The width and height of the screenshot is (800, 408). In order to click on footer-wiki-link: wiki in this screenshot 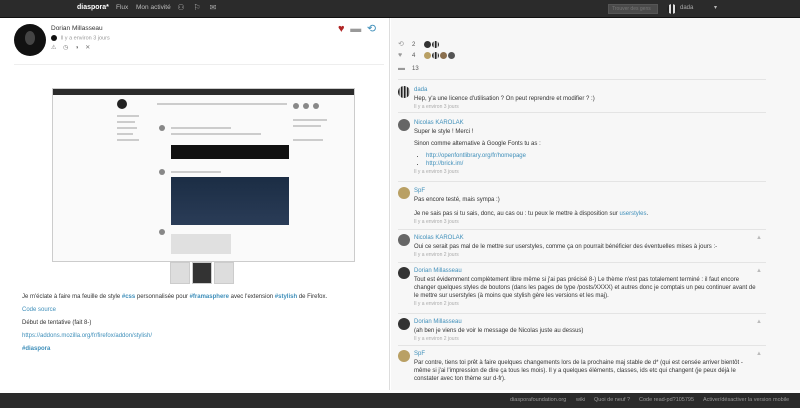, I will do `click(580, 400)`.